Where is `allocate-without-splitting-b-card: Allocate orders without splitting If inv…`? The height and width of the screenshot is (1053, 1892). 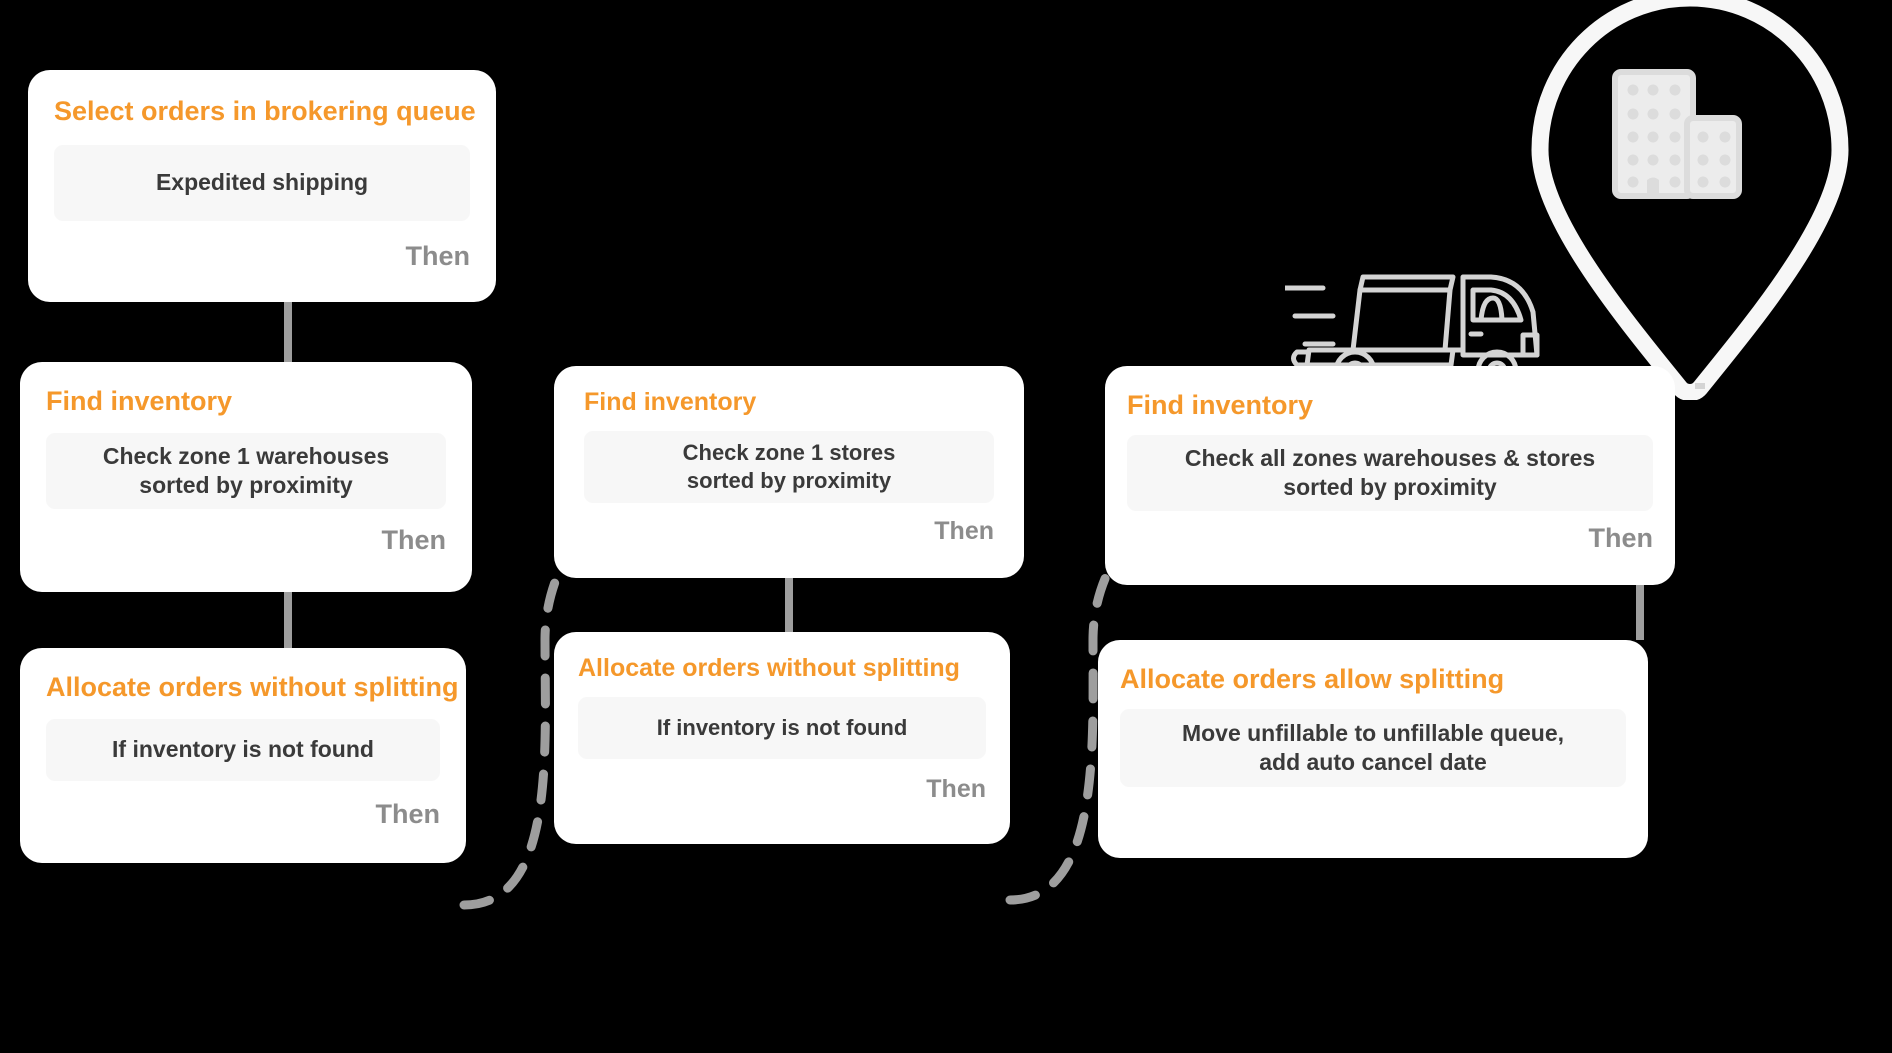 allocate-without-splitting-b-card: Allocate orders without splitting If inv… is located at coordinates (782, 738).